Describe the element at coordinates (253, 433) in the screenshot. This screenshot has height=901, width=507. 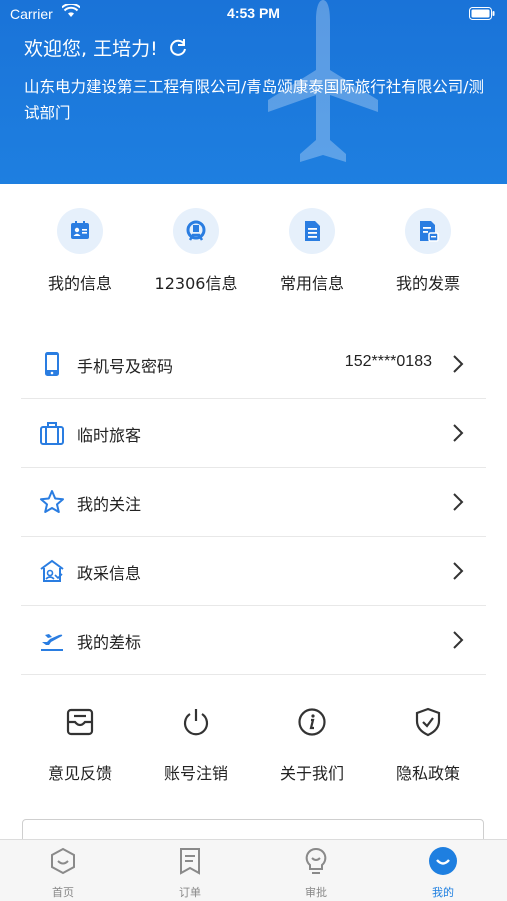
I see `menu-item-temporary-passenger: 临时旅客` at that location.